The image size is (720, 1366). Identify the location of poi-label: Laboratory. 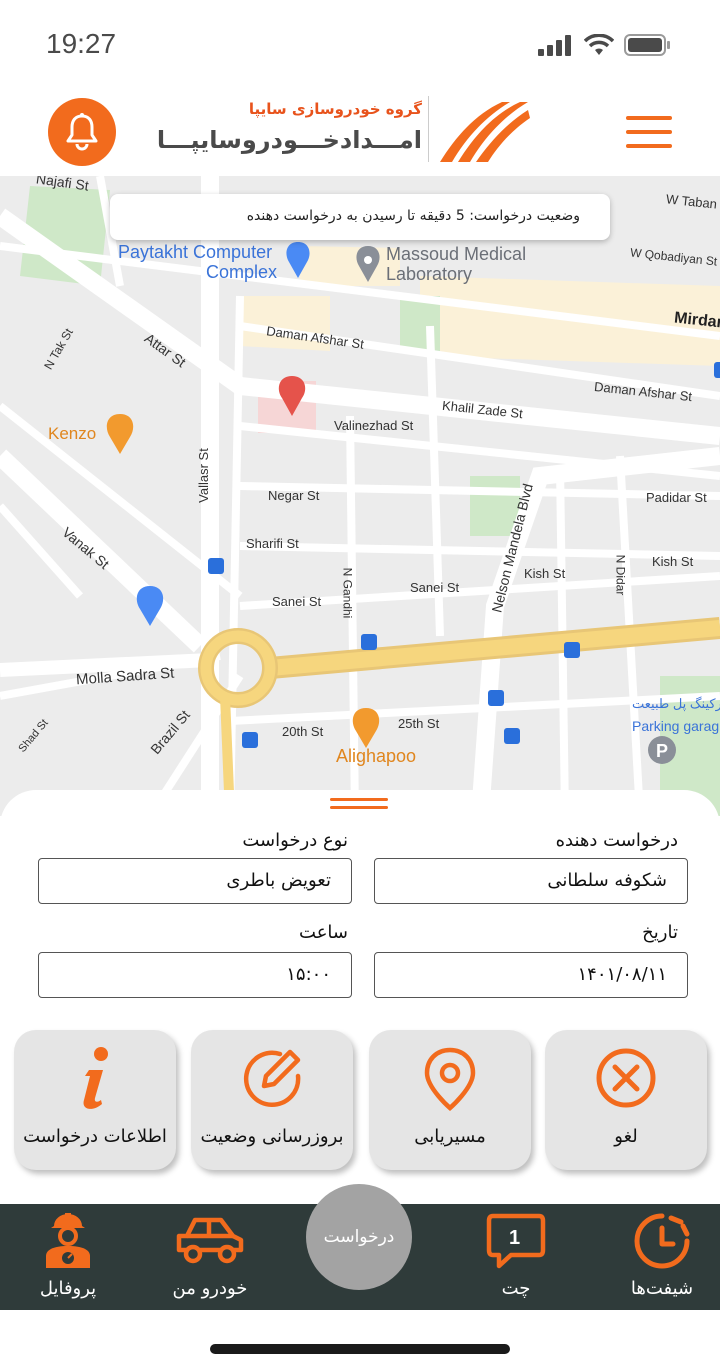
(429, 274).